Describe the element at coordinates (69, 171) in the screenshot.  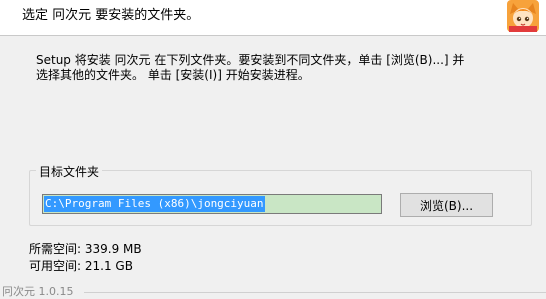
I see `destination-folder-label: 目标文件夹` at that location.